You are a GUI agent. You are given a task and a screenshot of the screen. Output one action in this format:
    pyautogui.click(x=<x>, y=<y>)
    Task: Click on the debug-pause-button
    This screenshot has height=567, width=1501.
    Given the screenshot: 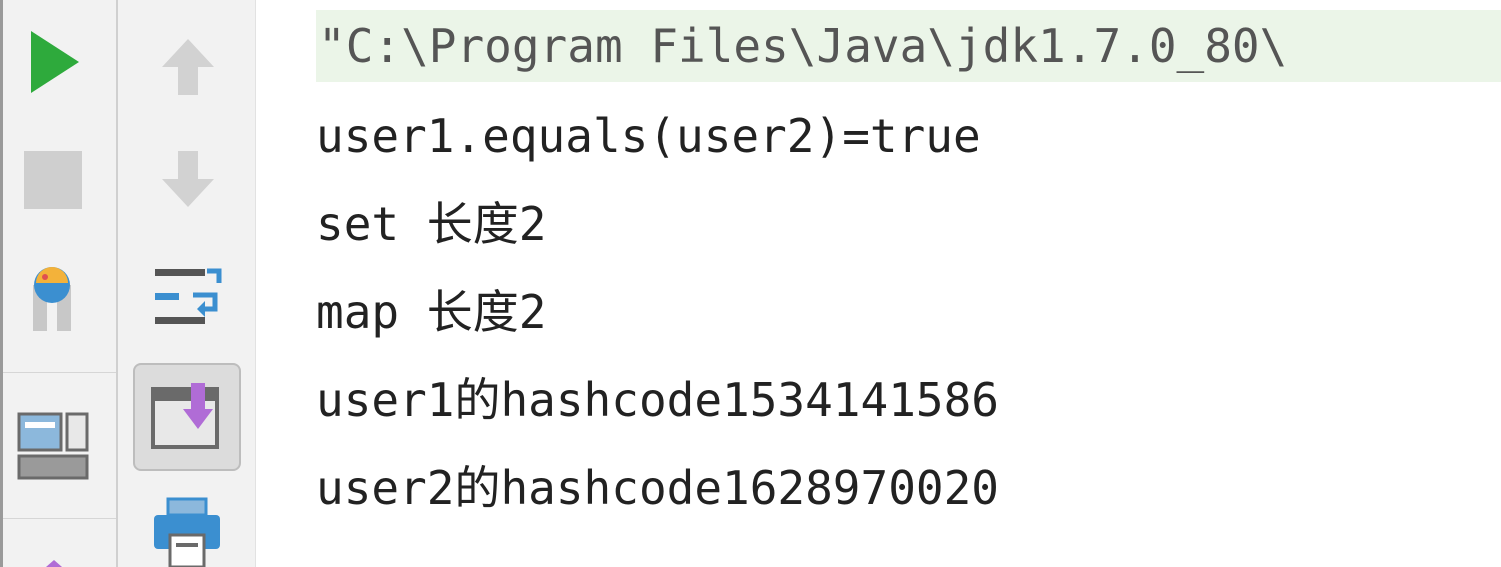 What is the action you would take?
    pyautogui.click(x=53, y=298)
    